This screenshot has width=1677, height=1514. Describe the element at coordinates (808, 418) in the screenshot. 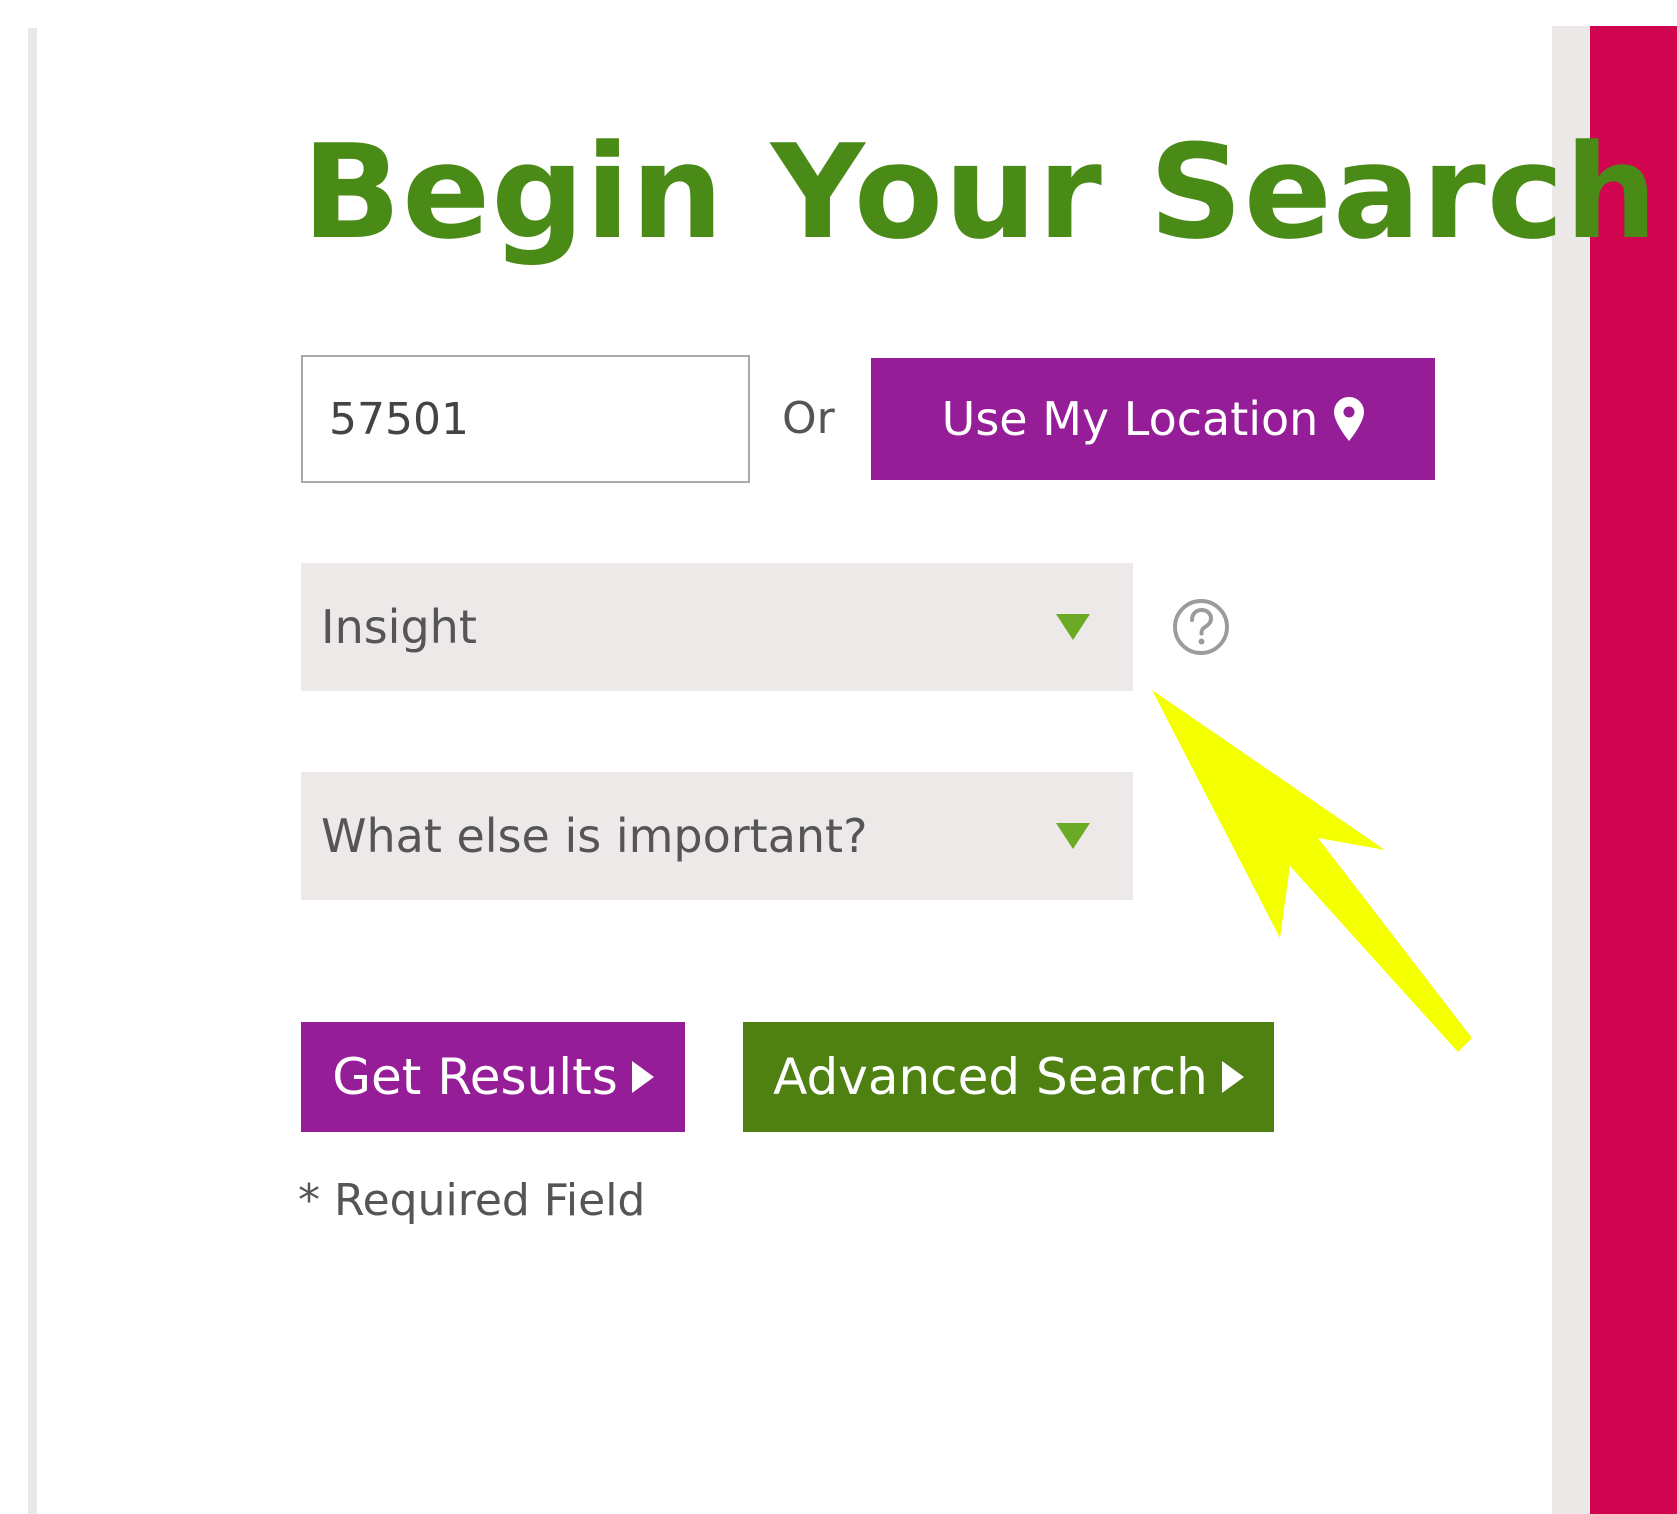

I see `or-label: Or` at that location.